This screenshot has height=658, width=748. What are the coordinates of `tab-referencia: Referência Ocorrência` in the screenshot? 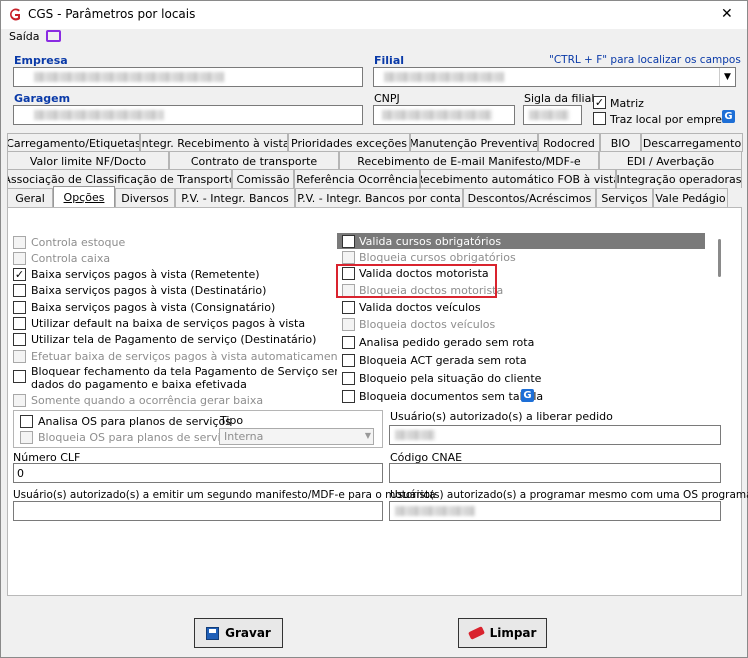 It's located at (357, 178).